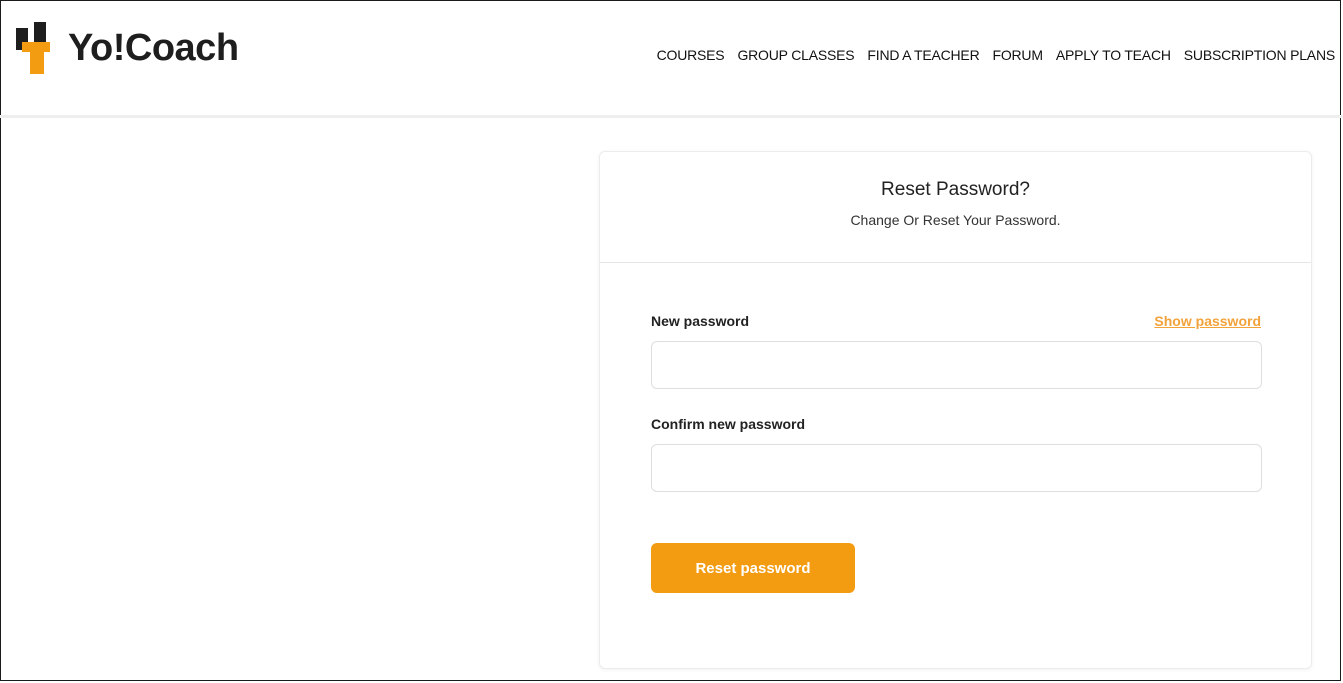 The height and width of the screenshot is (683, 1343). What do you see at coordinates (795, 55) in the screenshot?
I see `nav-item-group-classes: GROUP CLASSES` at bounding box center [795, 55].